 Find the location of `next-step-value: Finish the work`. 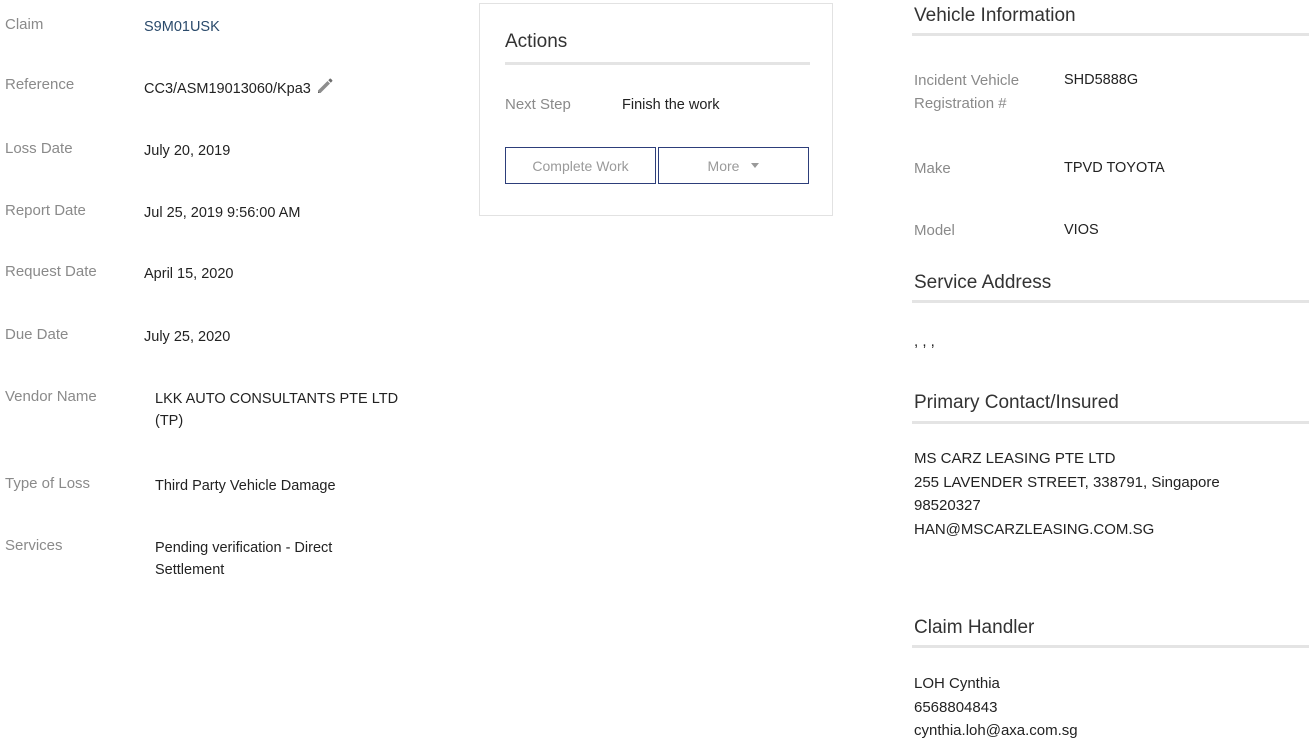

next-step-value: Finish the work is located at coordinates (671, 105).